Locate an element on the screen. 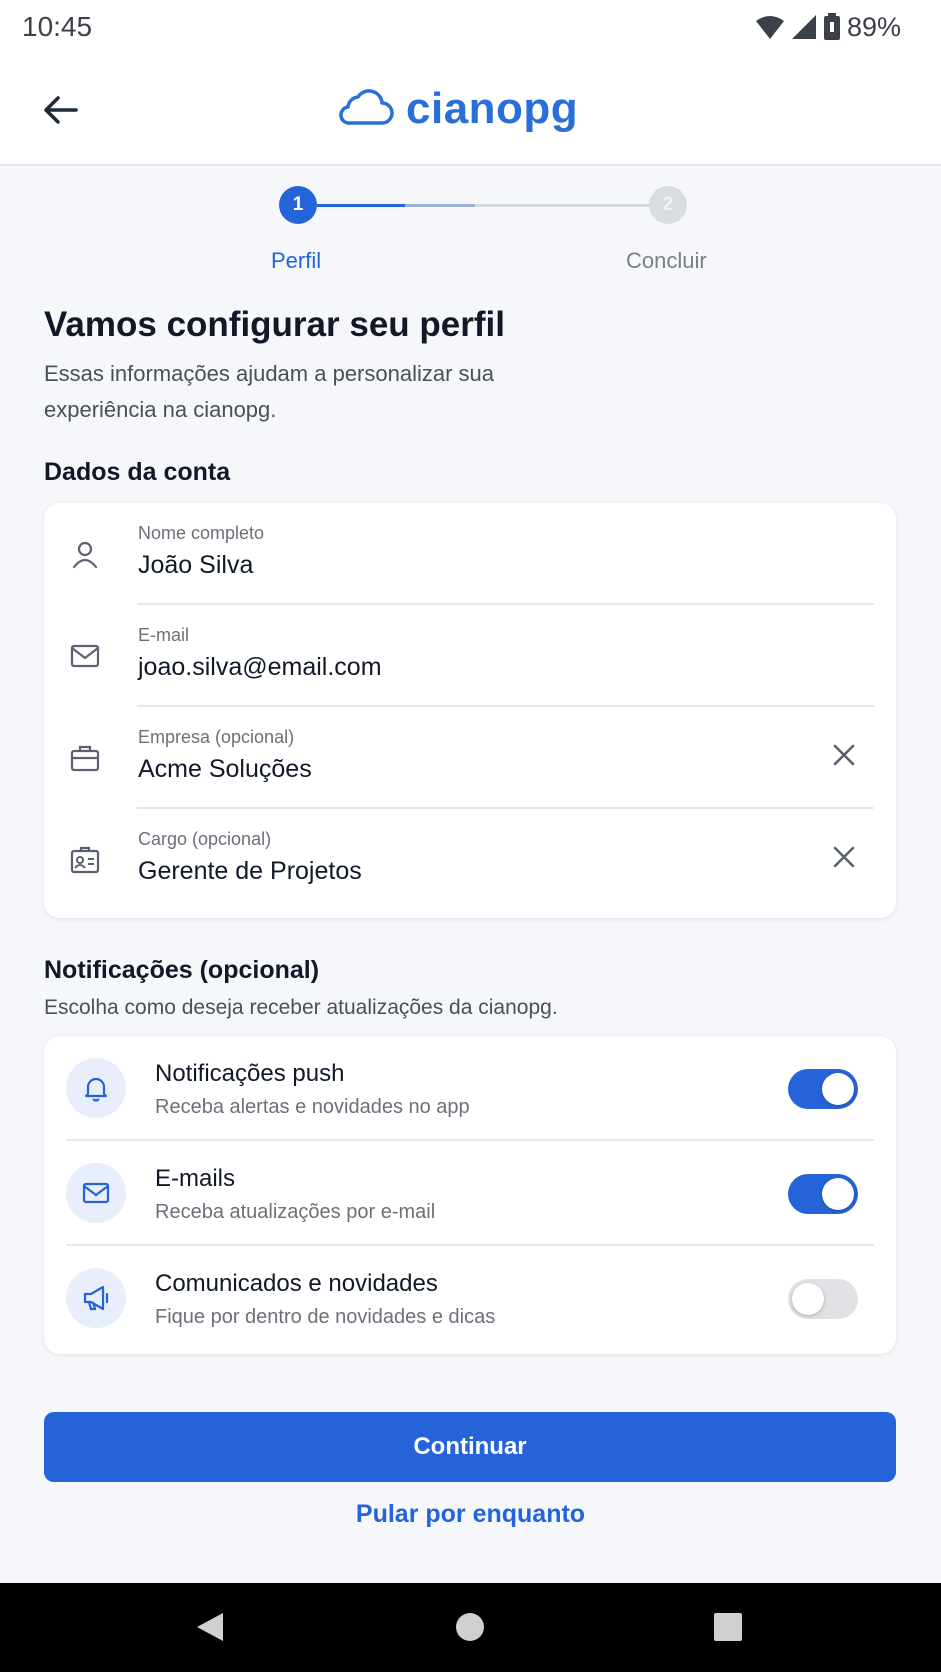 The image size is (941, 1672). bell-icon is located at coordinates (96, 1088).